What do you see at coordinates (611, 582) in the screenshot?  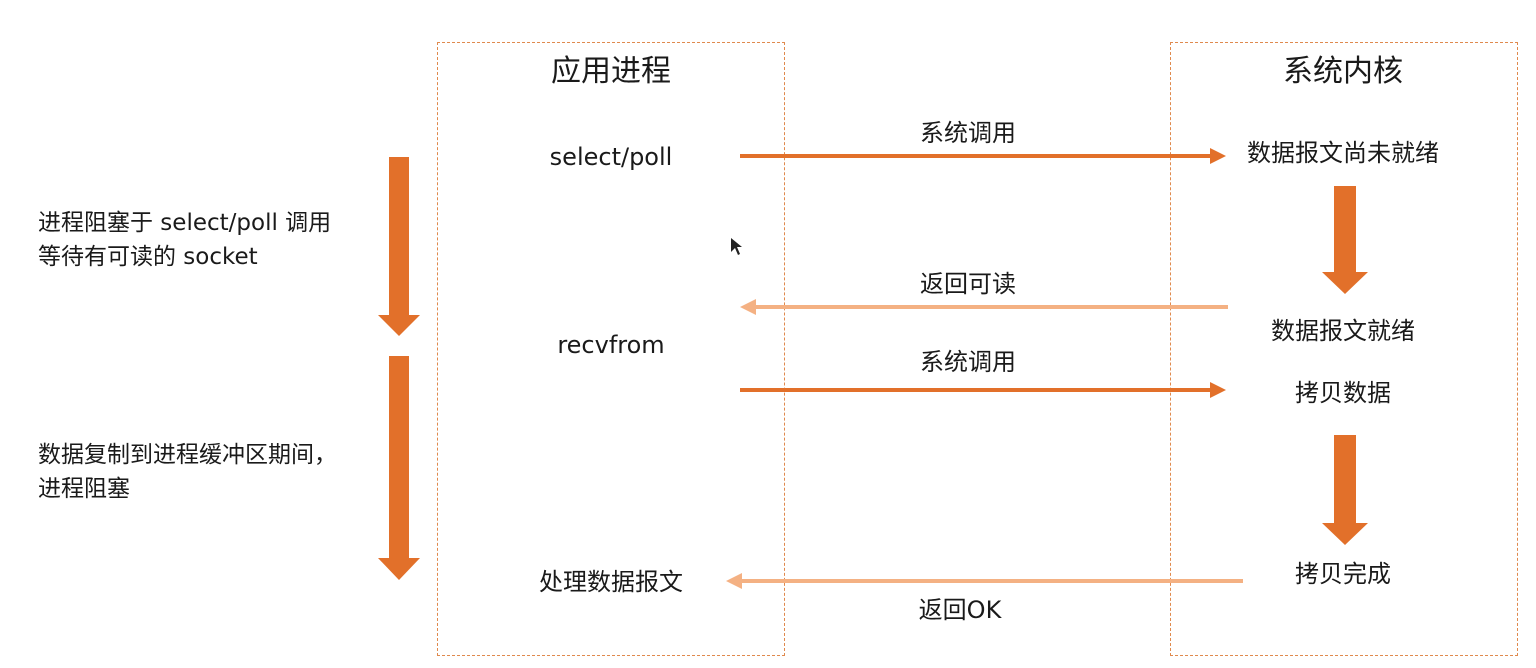 I see `process-datagram-label: 处理数据报文` at bounding box center [611, 582].